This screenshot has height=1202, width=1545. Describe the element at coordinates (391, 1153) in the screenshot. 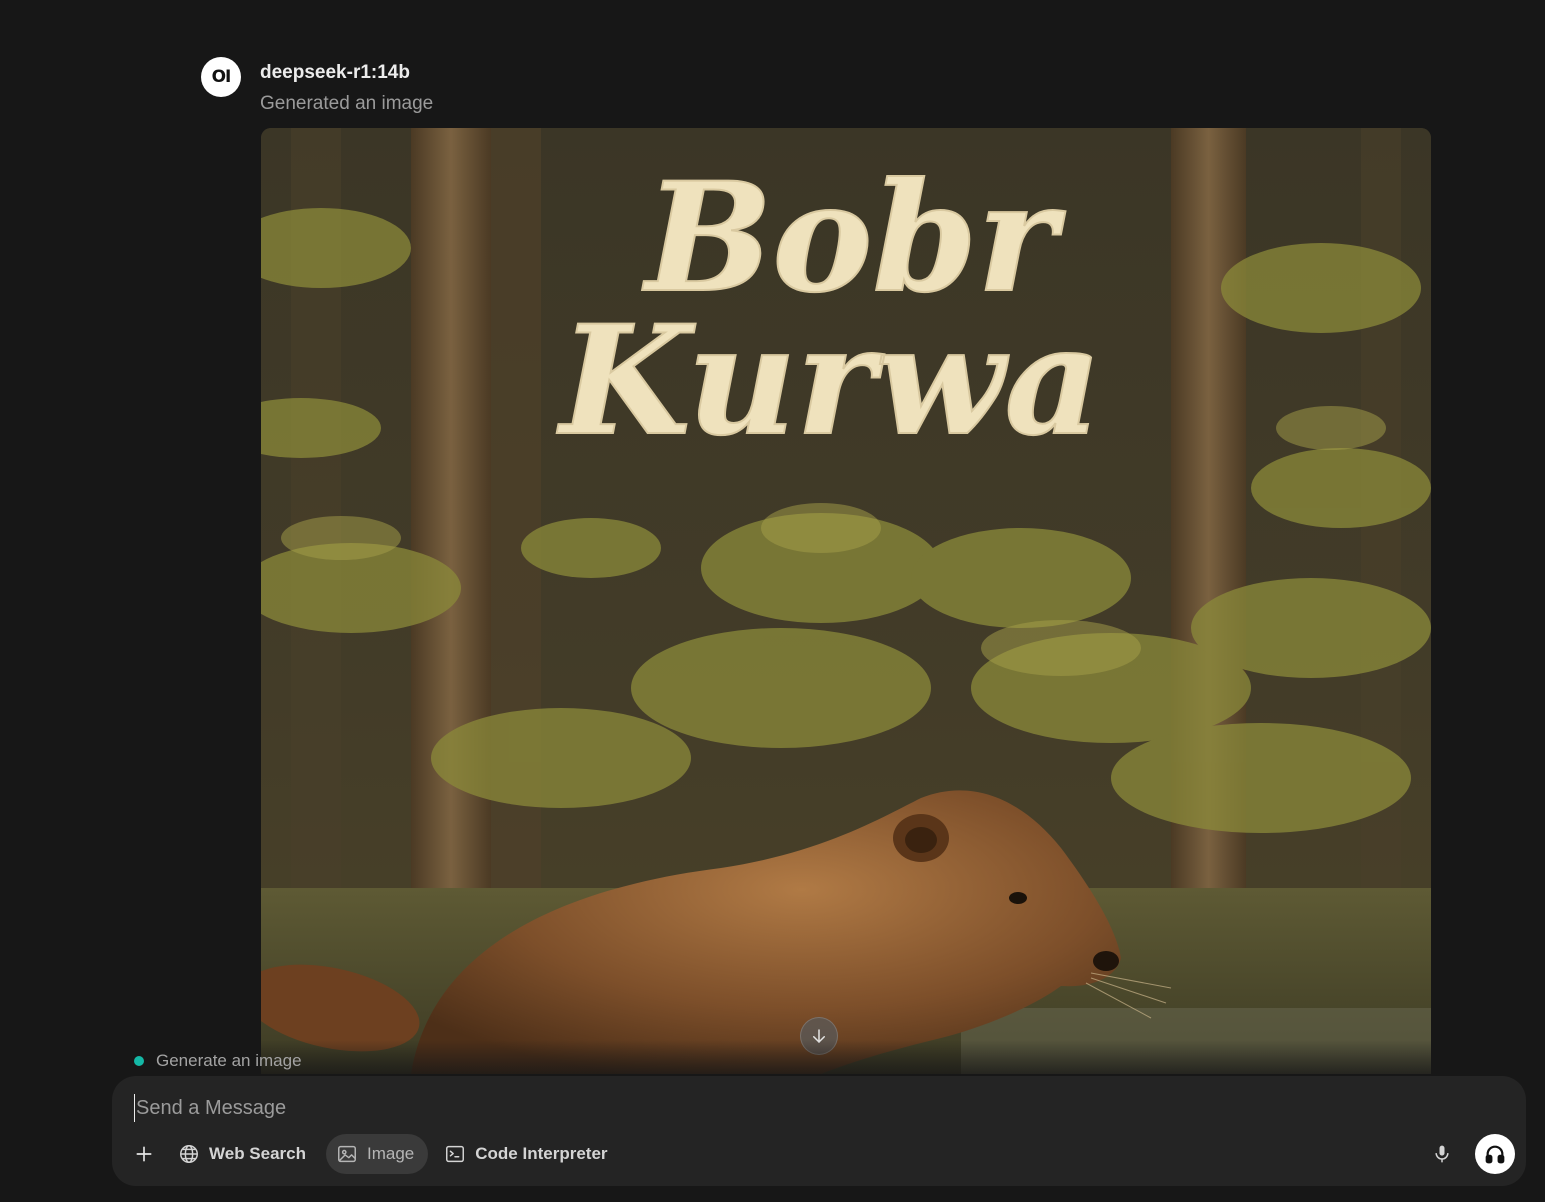

I see `image-label: Image` at that location.